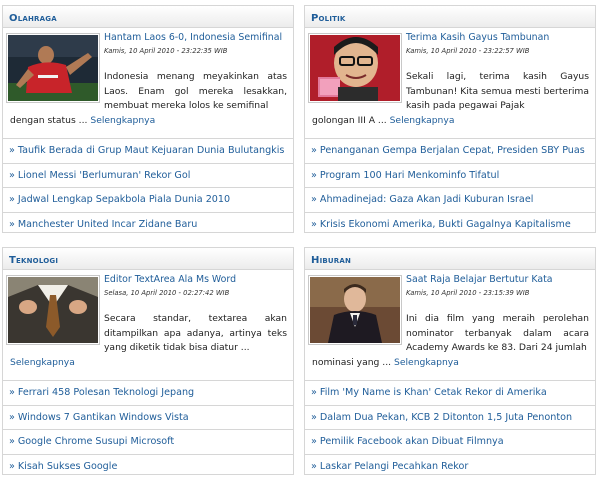 Image resolution: width=600 pixels, height=479 pixels. Describe the element at coordinates (33, 18) in the screenshot. I see `section-title: Olahraga` at that location.